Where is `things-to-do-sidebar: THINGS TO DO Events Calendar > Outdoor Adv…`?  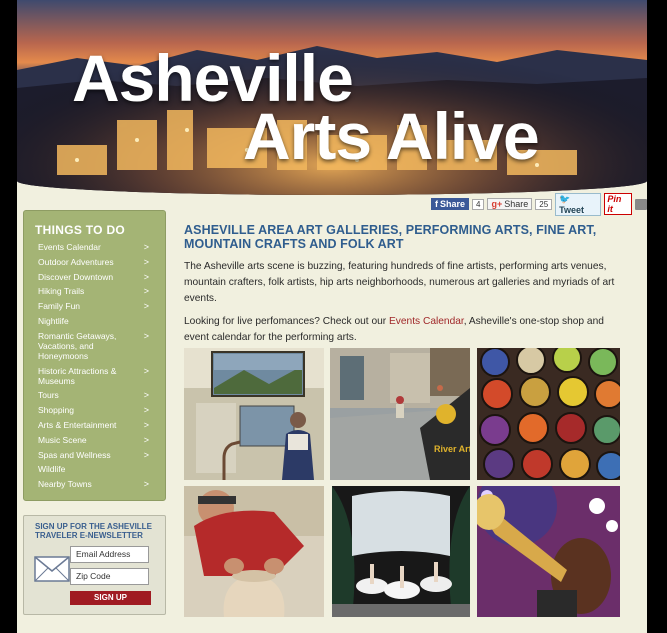
things-to-do-sidebar: THINGS TO DO Events Calendar > Outdoor Adv… is located at coordinates (94, 355).